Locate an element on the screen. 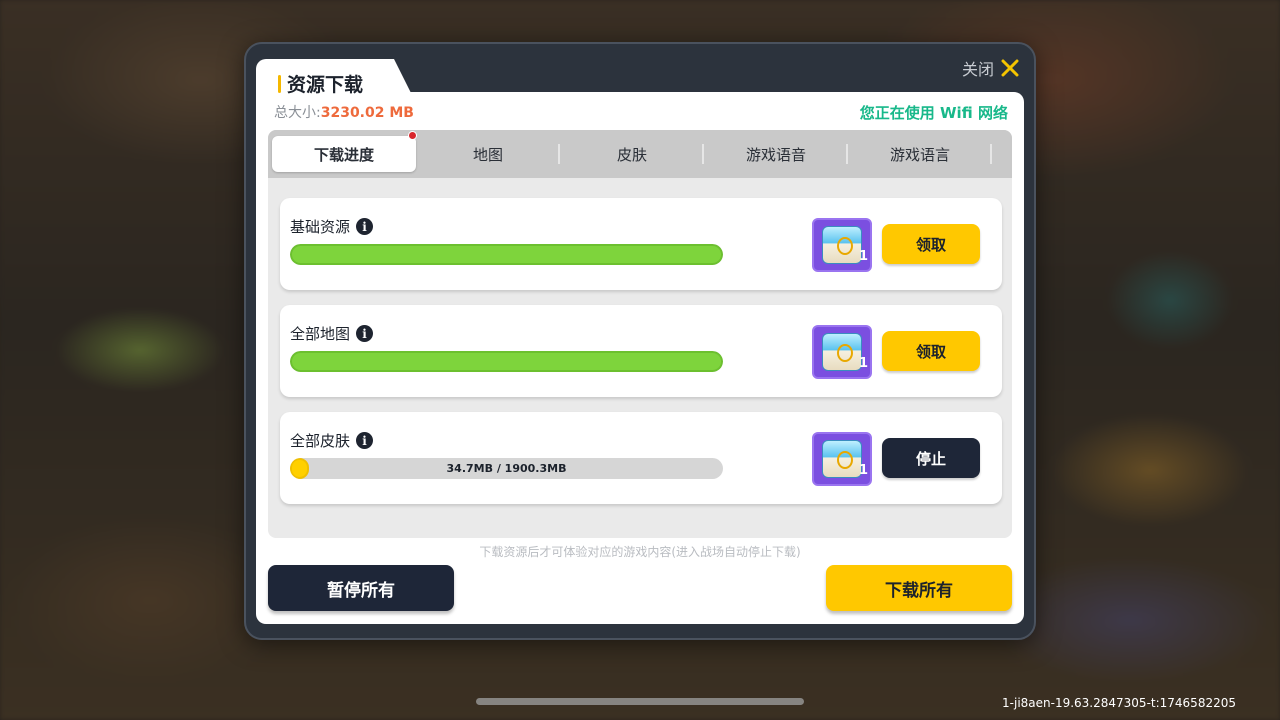  resource-name: 基础资源 is located at coordinates (320, 227).